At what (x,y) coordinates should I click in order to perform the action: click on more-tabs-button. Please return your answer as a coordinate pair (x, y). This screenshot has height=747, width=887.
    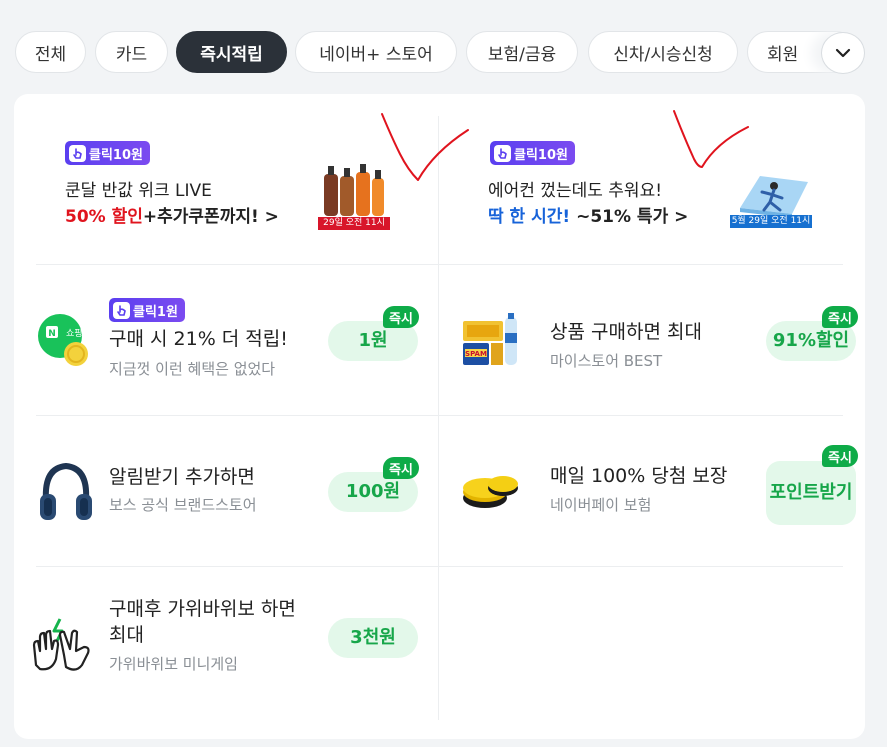
    Looking at the image, I should click on (843, 53).